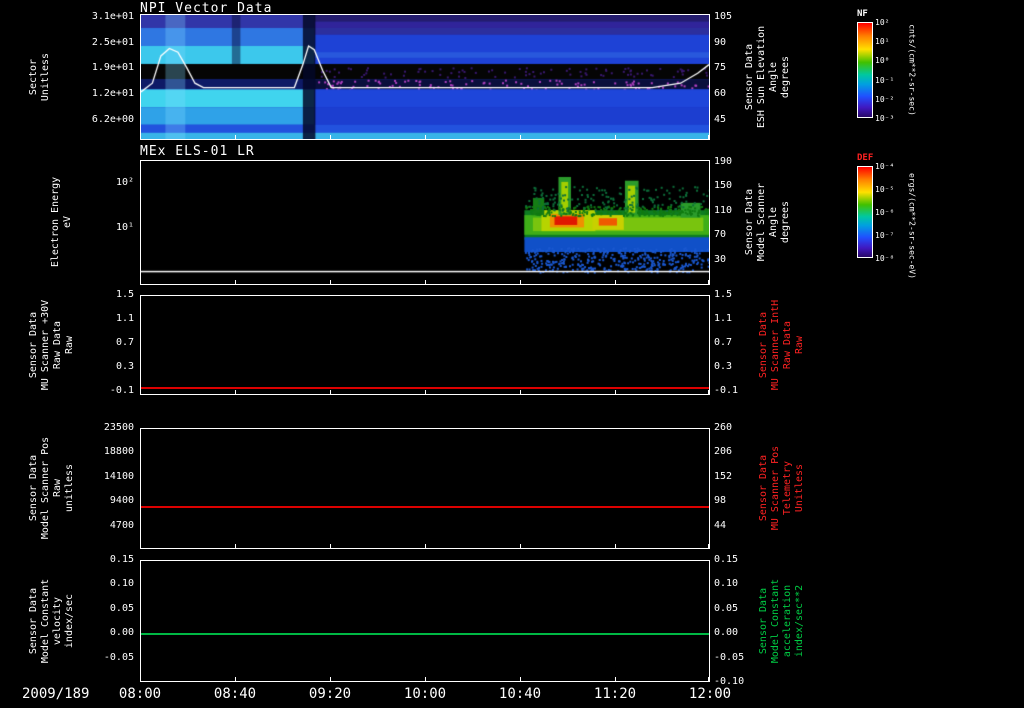 The width and height of the screenshot is (1024, 708). Describe the element at coordinates (121, 583) in the screenshot. I see `panel5-left-tick: 0.10` at that location.